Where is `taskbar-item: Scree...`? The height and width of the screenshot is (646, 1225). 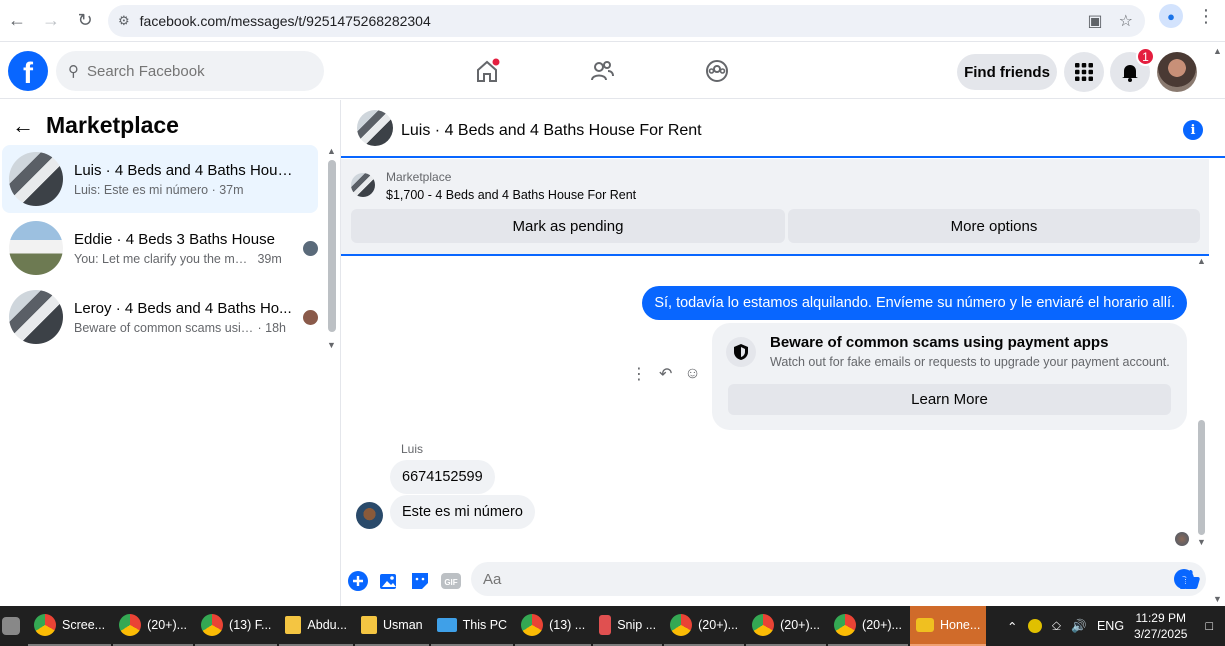 taskbar-item: Scree... is located at coordinates (70, 626).